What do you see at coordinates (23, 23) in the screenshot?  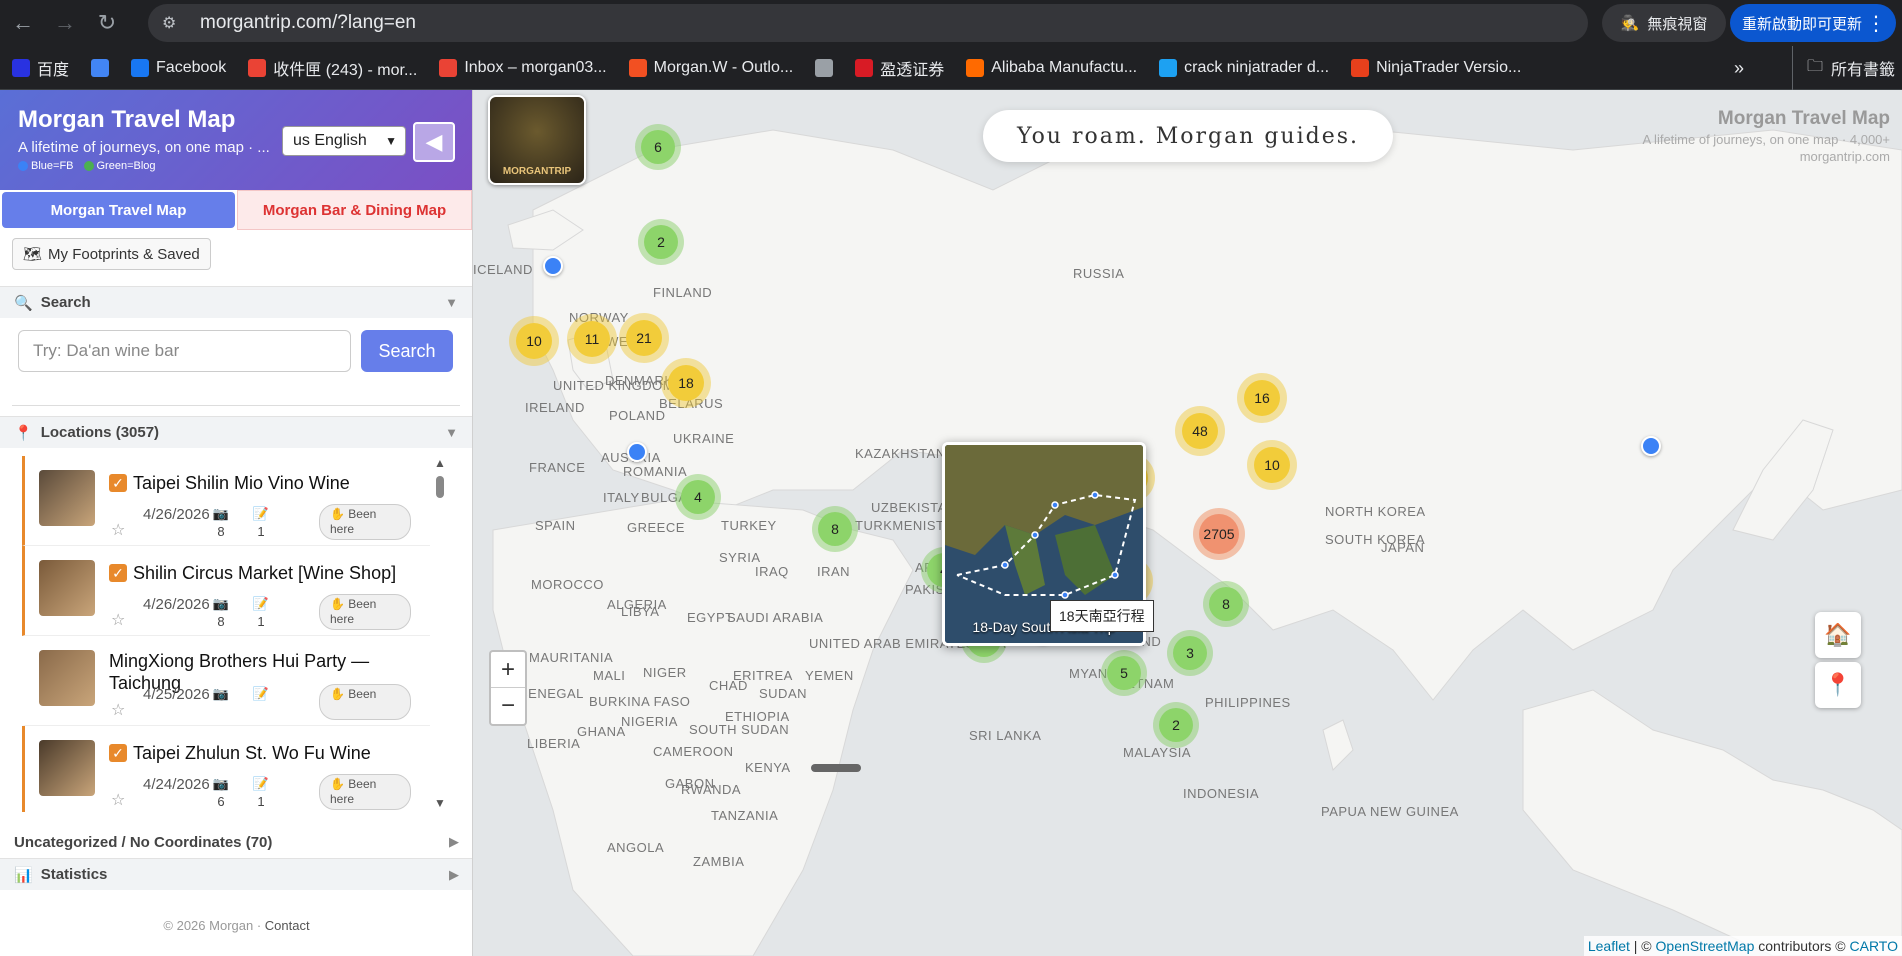 I see `back-icon: ←` at bounding box center [23, 23].